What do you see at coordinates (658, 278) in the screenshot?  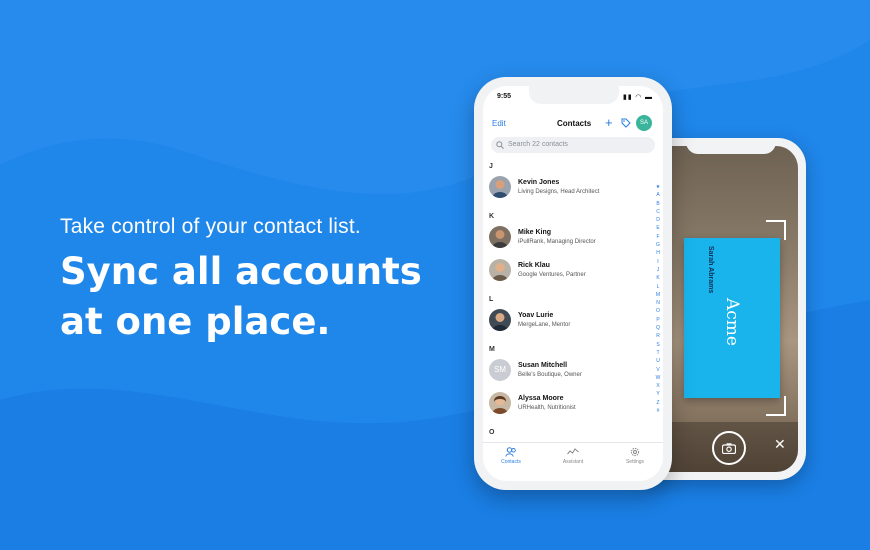 I see `alphabet-index-letter: K` at bounding box center [658, 278].